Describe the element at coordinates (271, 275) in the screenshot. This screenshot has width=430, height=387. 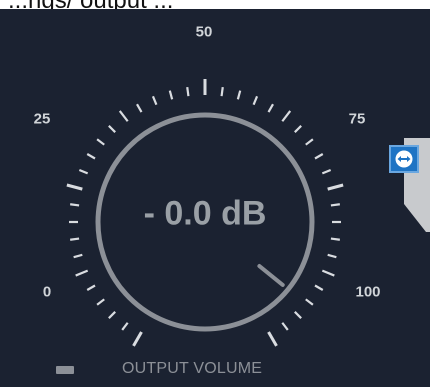
I see `knob-pointer` at that location.